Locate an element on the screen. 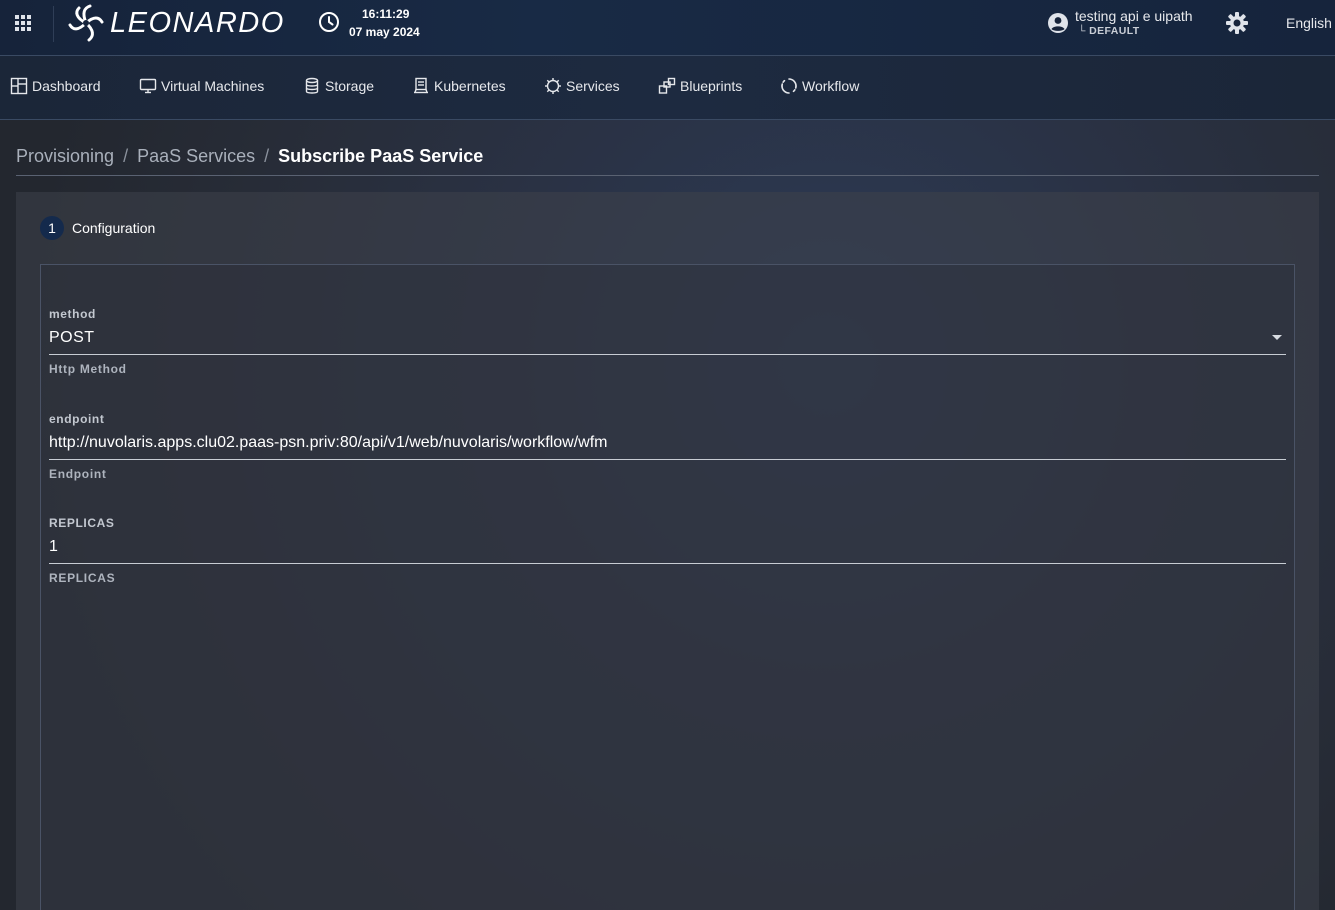  breadcrumb-paas-services: PaaS Services is located at coordinates (196, 156).